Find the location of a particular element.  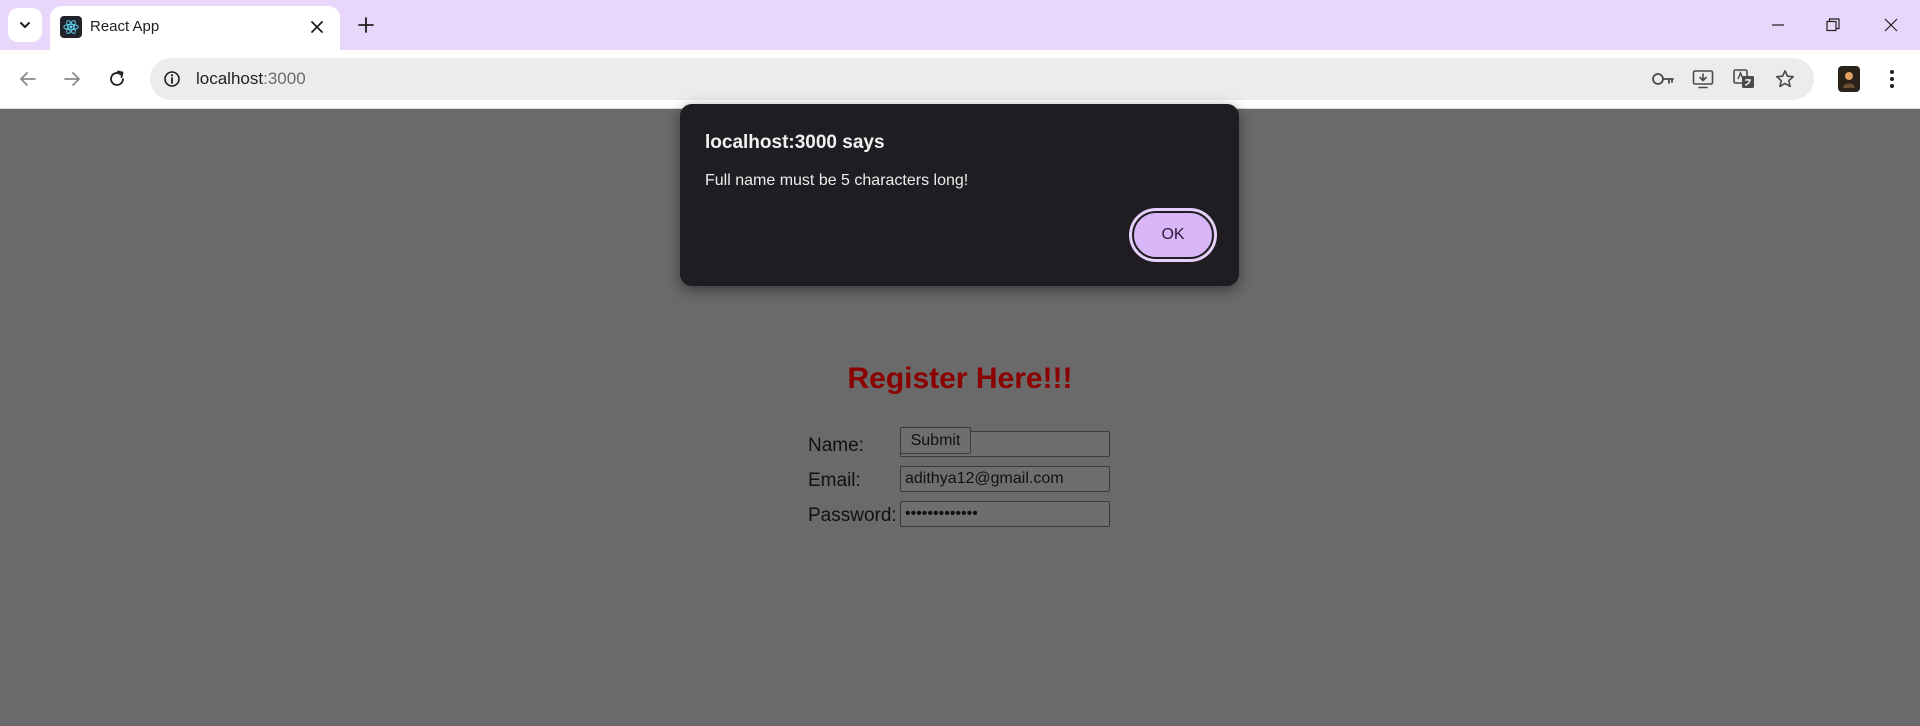

profile-avatar is located at coordinates (1849, 79).